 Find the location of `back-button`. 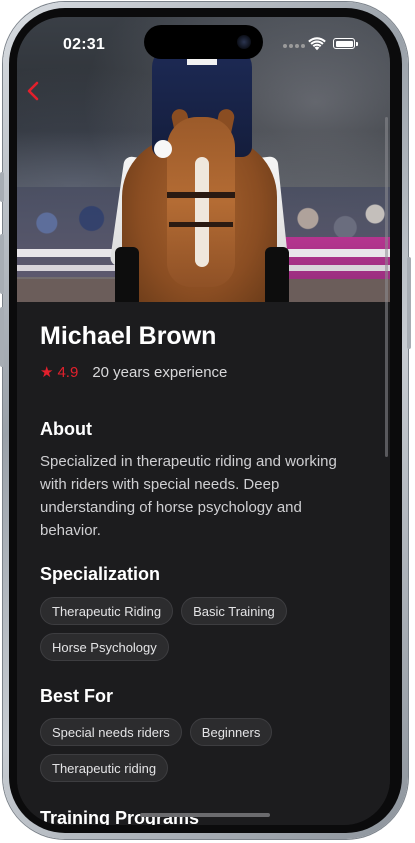

back-button is located at coordinates (33, 91).